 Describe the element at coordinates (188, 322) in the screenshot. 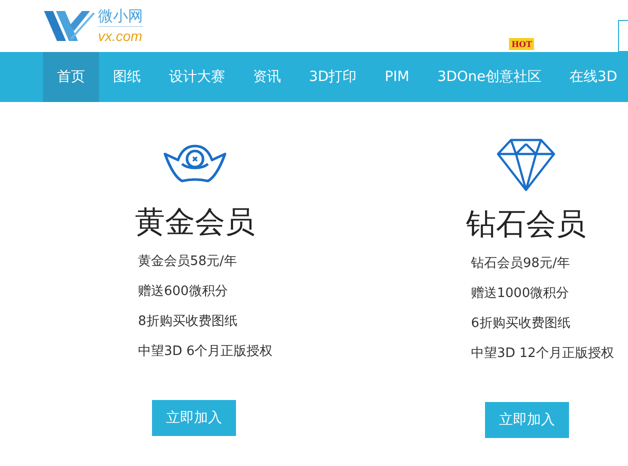

I see `plan-feature: 8折购买收费图纸` at that location.